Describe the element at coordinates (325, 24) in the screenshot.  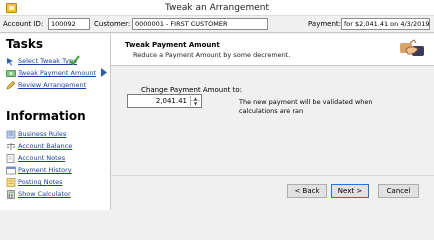
I see `payment-label: Payment:` at that location.